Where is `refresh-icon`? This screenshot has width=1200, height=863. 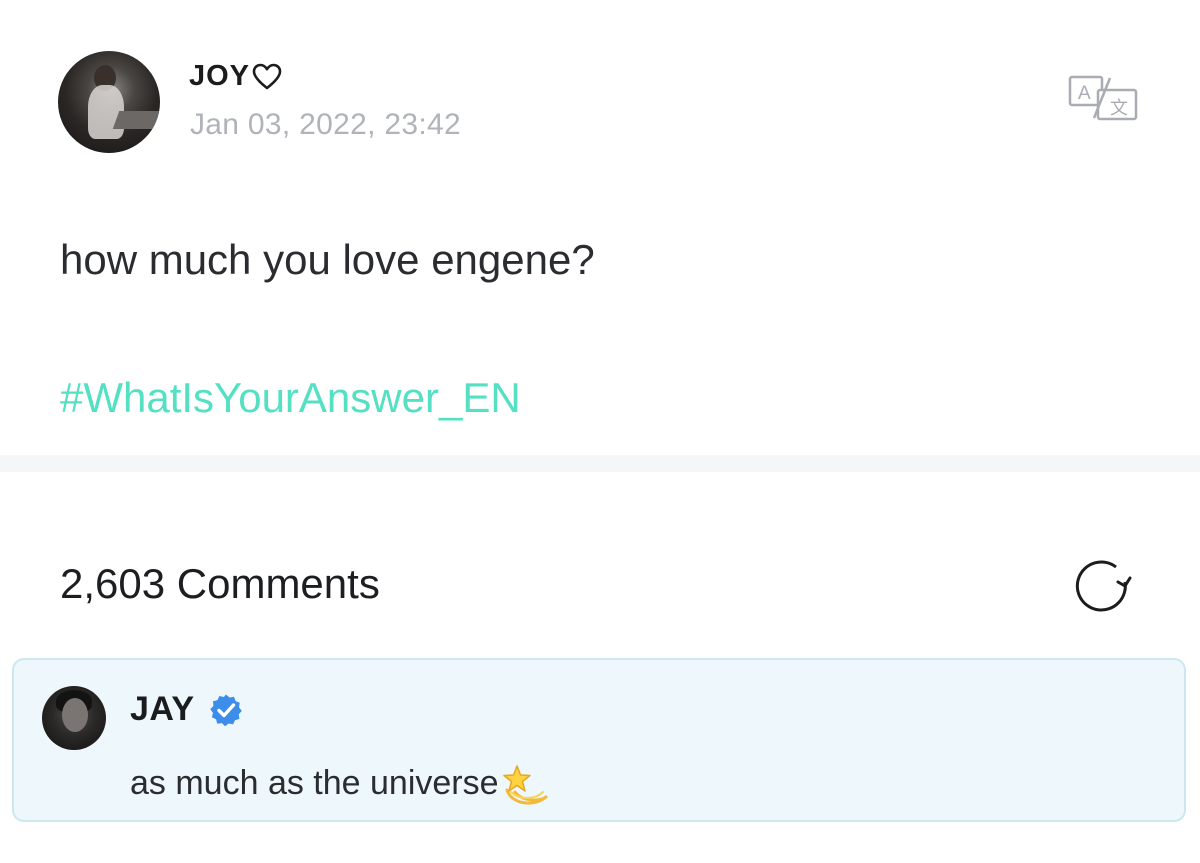 refresh-icon is located at coordinates (1103, 586).